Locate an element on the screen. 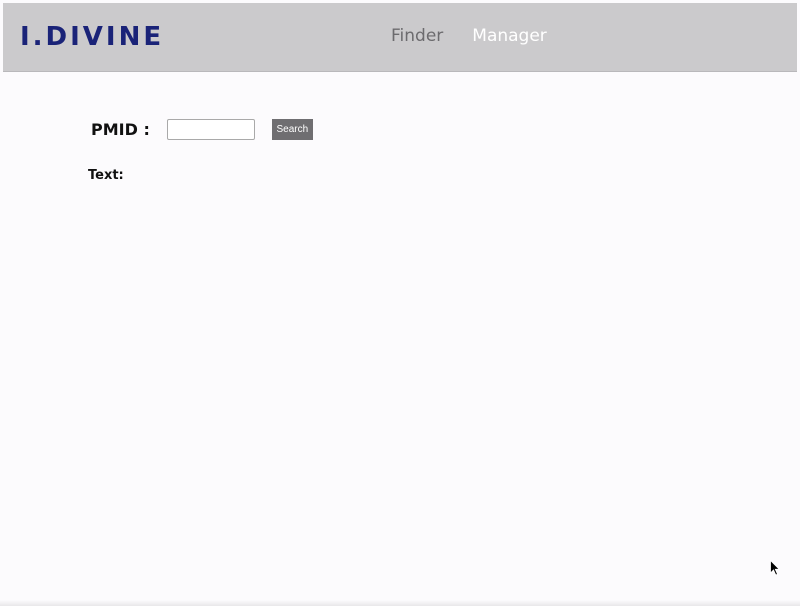  pmid-search-row: PMID : Search is located at coordinates (202, 129).